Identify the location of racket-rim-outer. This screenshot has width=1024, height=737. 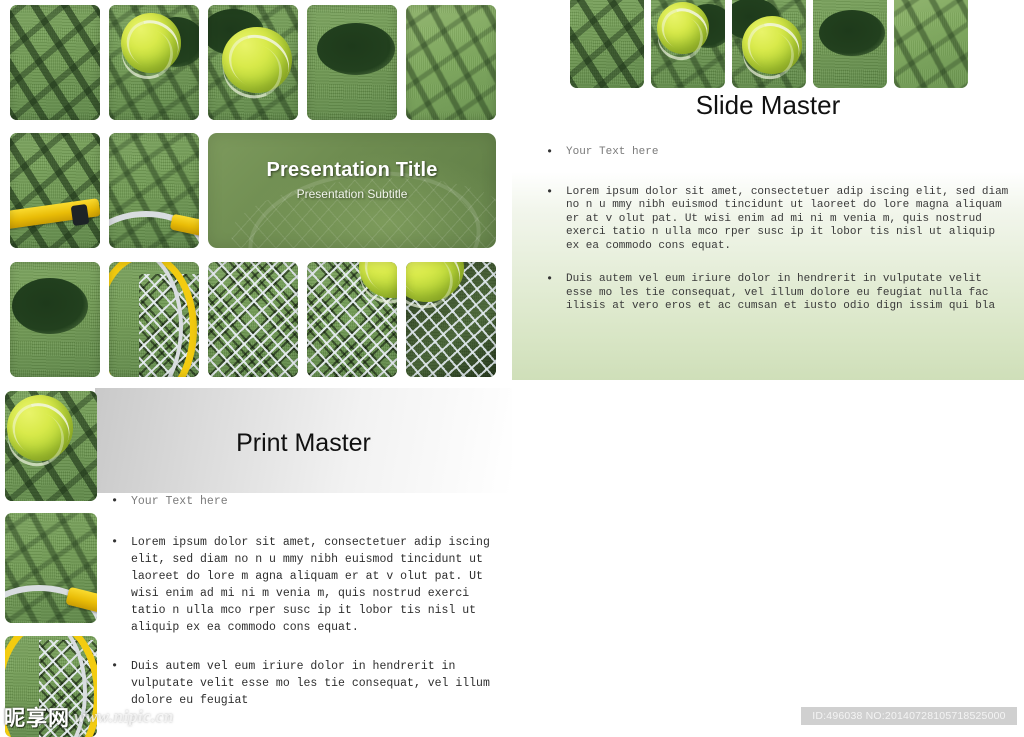
(46, 686).